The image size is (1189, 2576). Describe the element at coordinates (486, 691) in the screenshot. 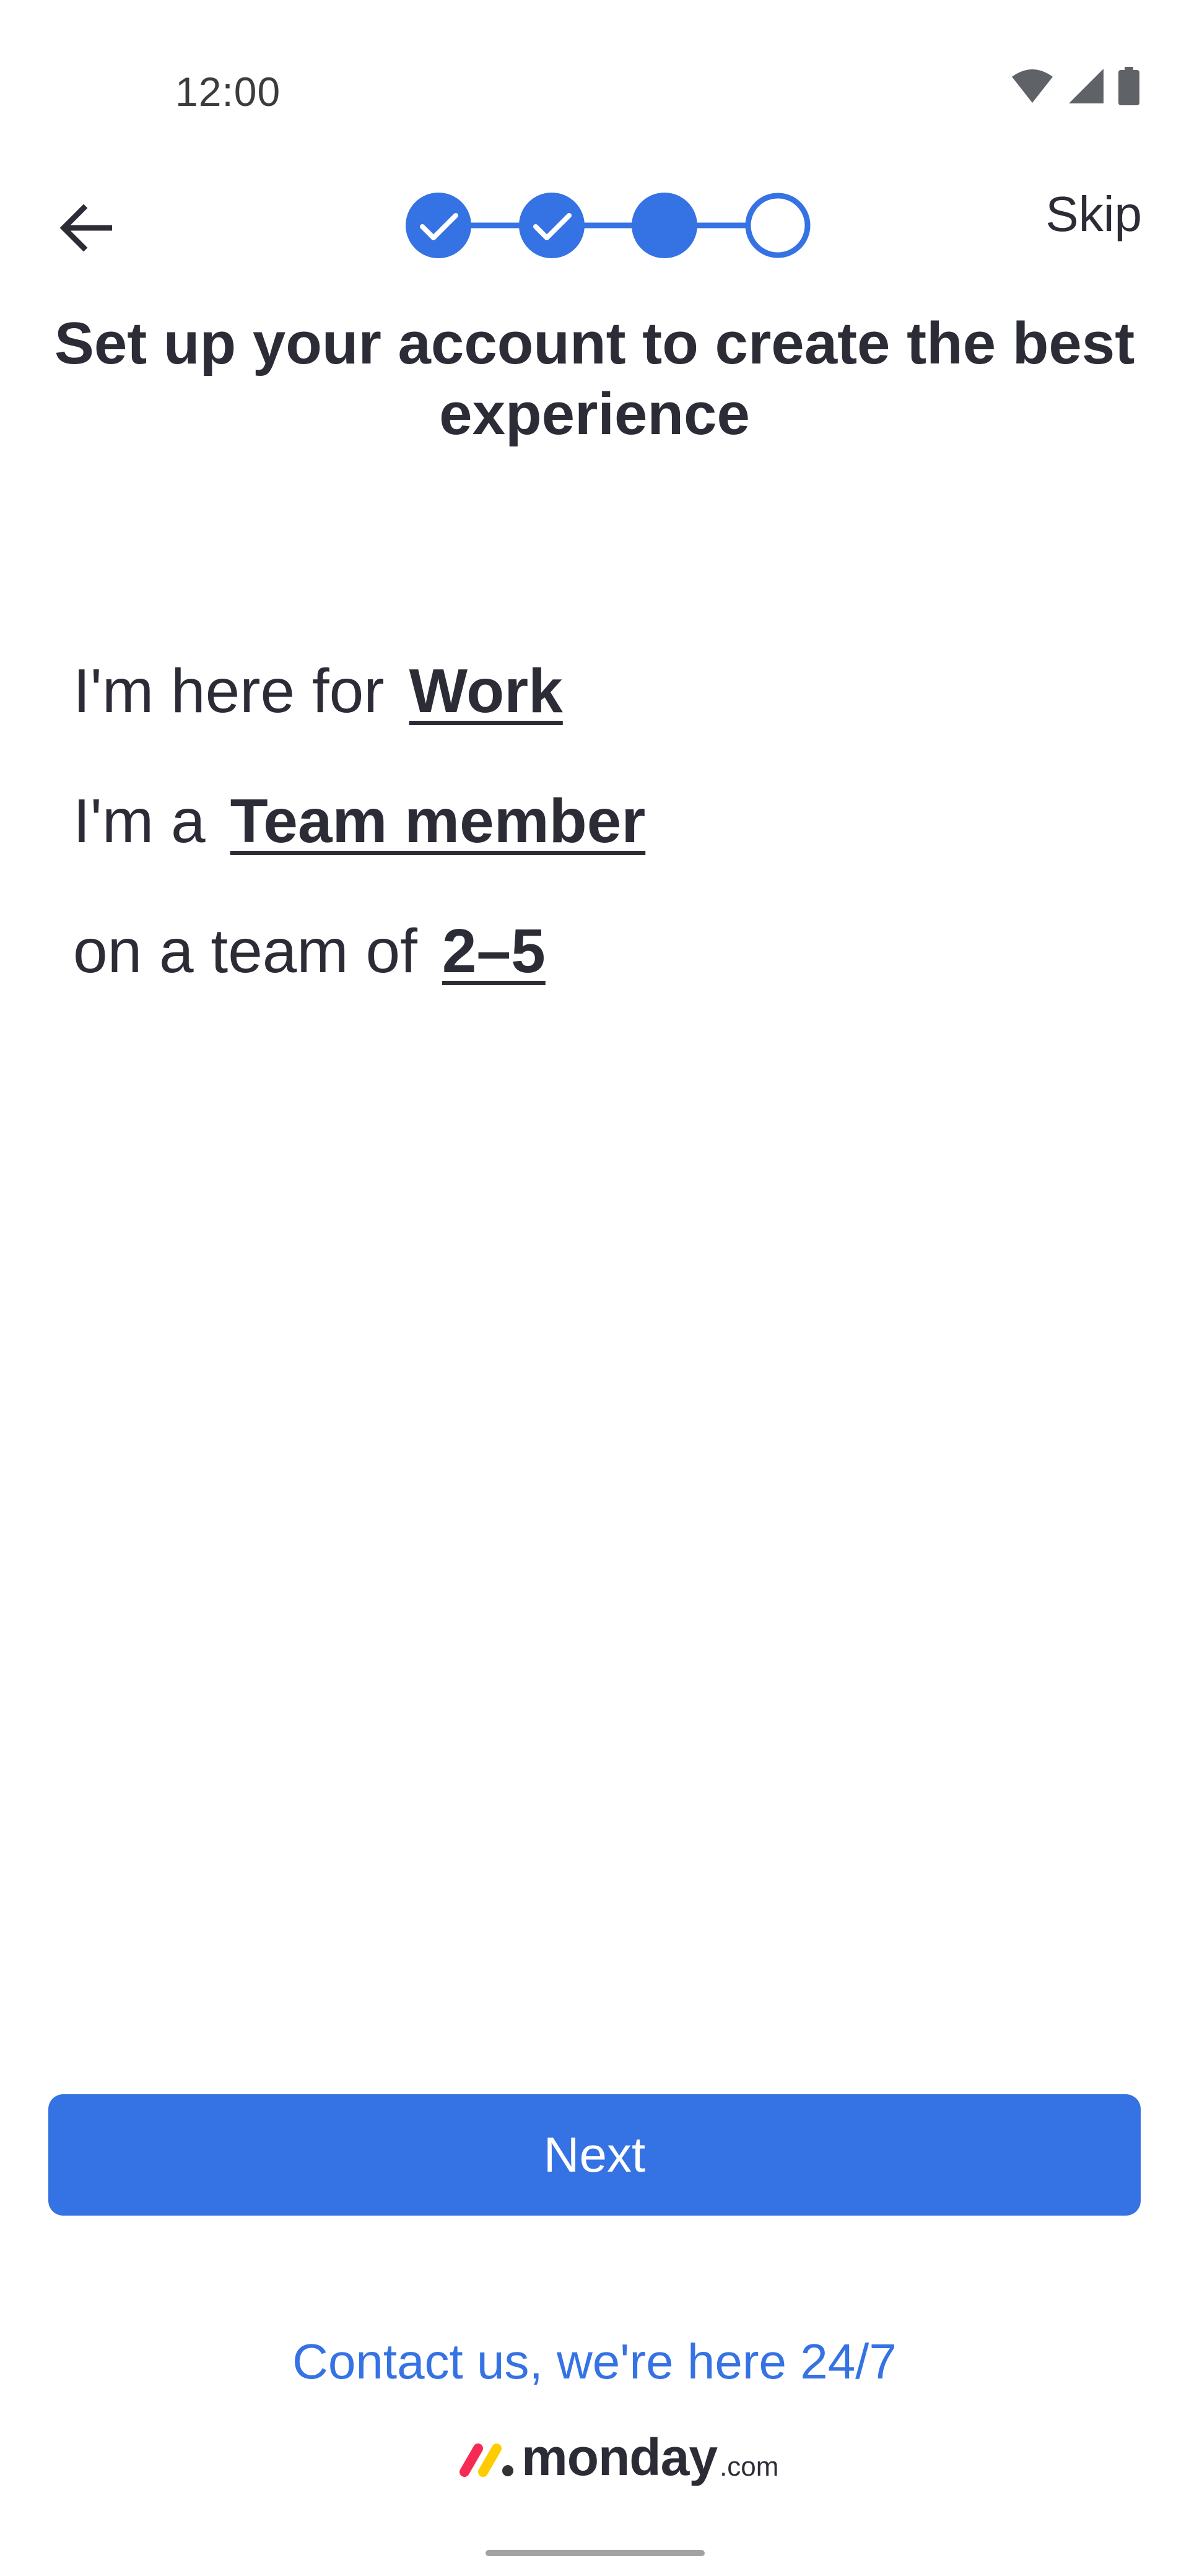

I see `purpose-dropdown: Work` at that location.